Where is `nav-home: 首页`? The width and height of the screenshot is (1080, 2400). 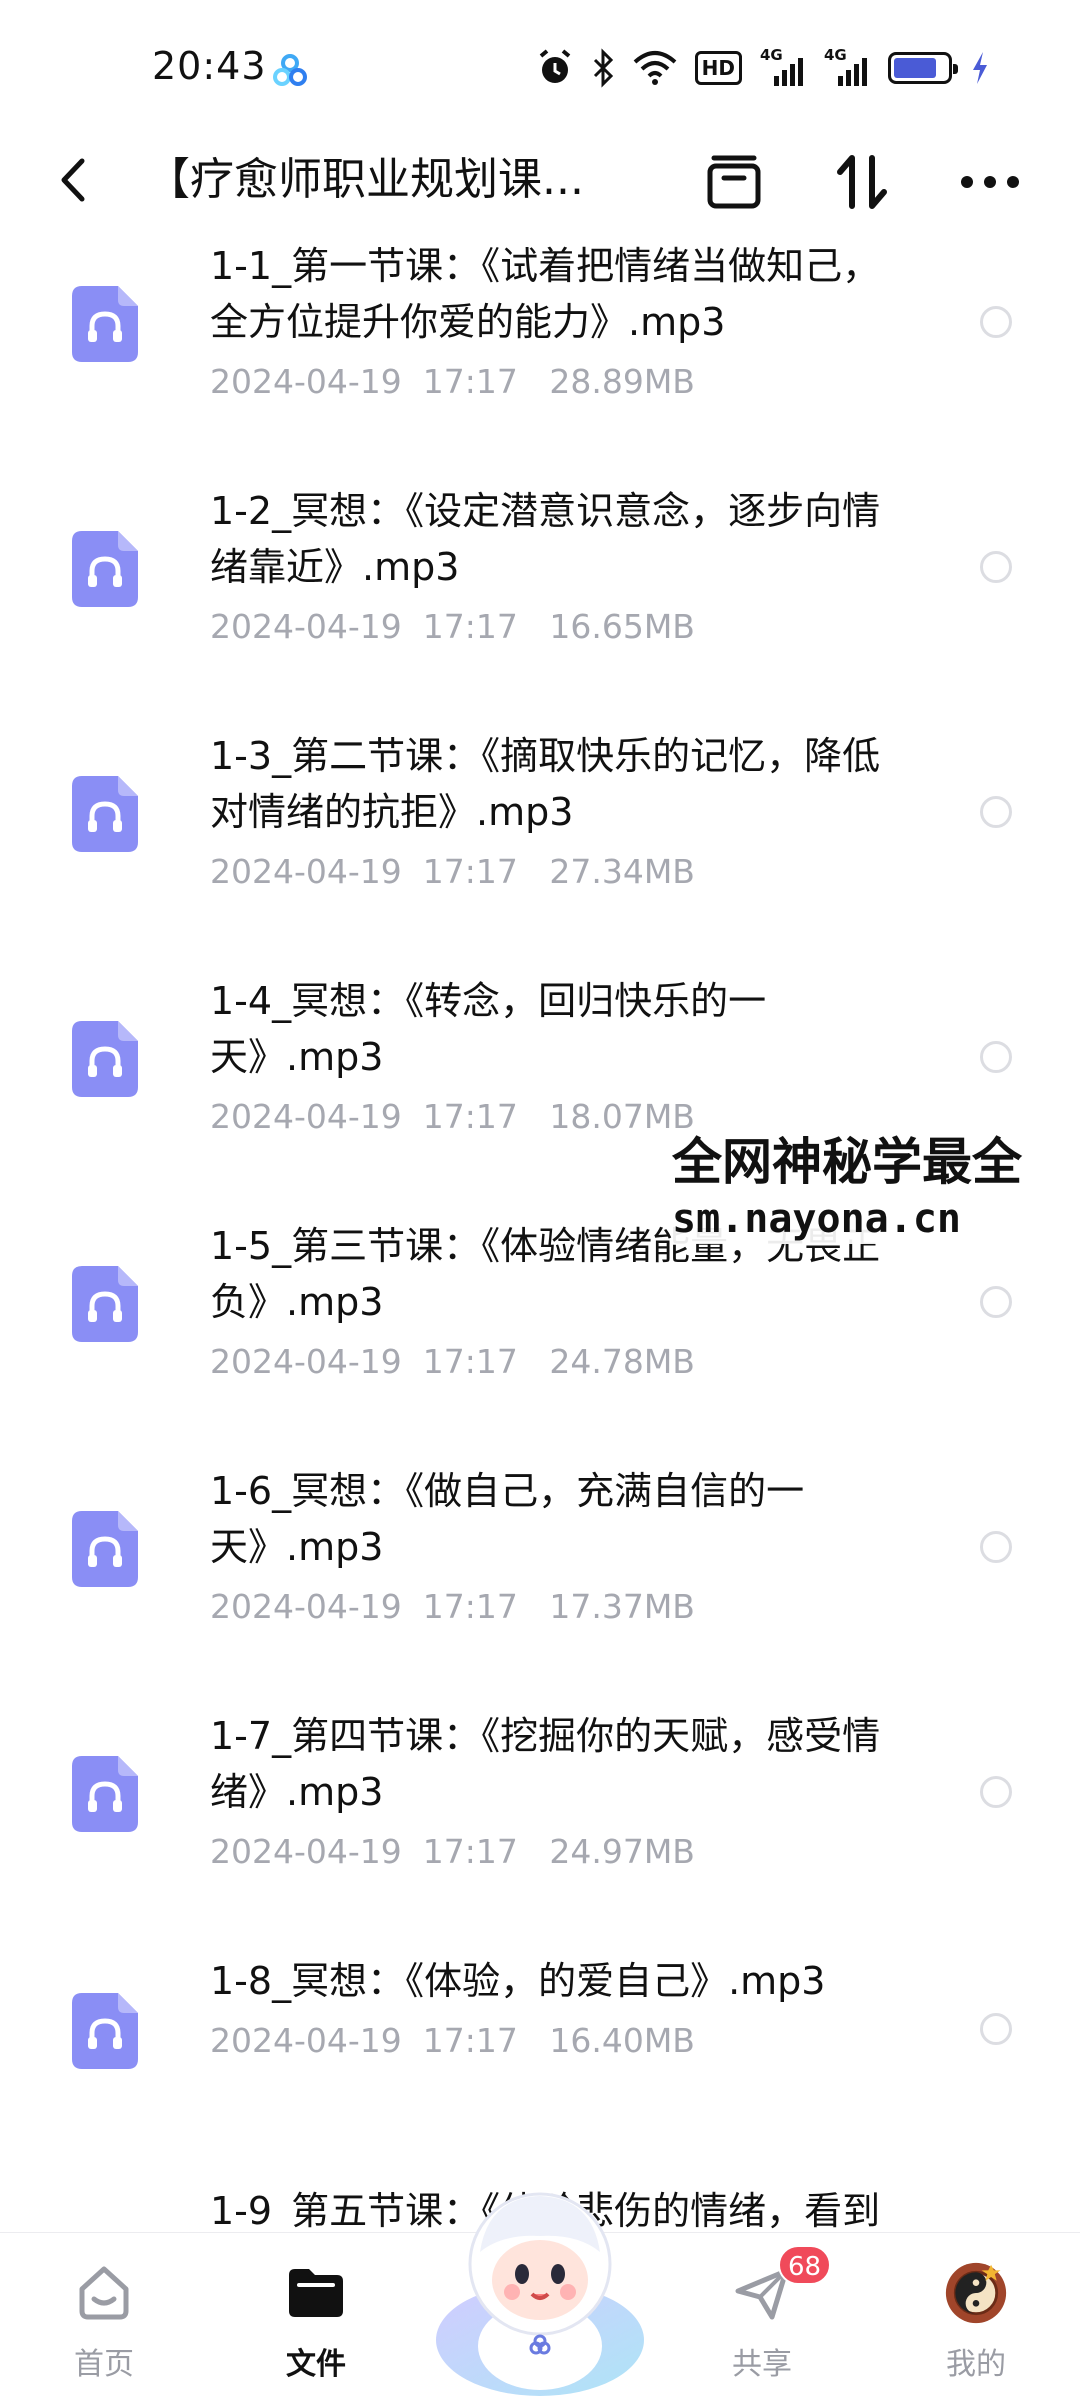 nav-home: 首页 is located at coordinates (104, 2316).